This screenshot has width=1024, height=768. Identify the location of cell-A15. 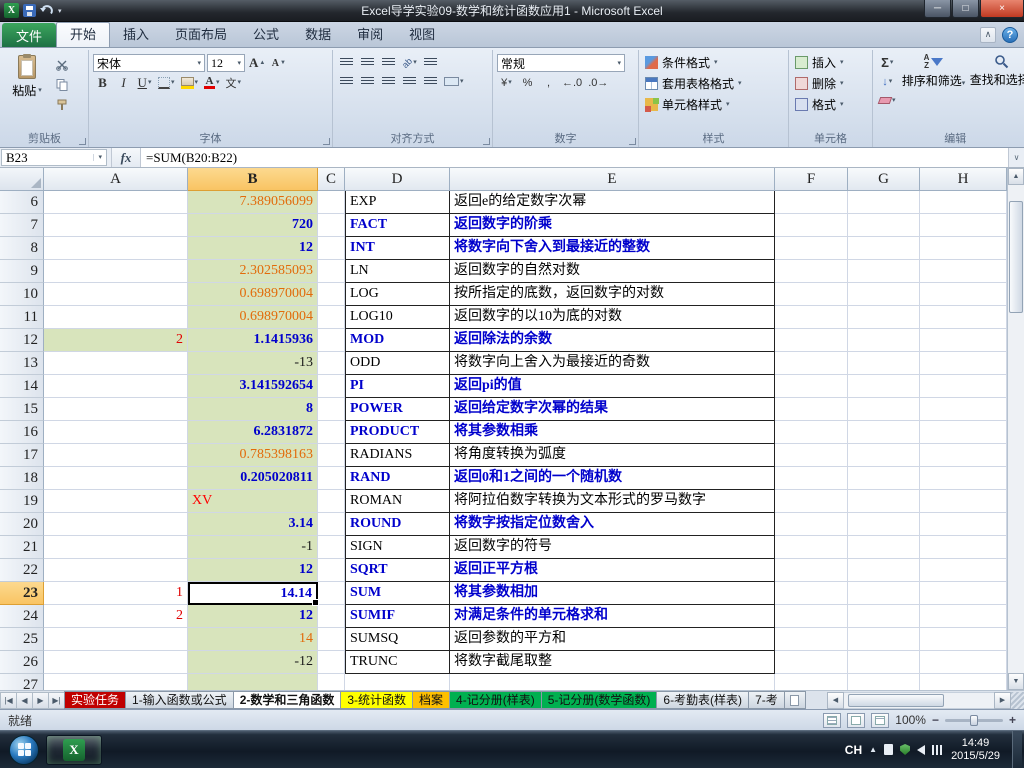
(116, 409).